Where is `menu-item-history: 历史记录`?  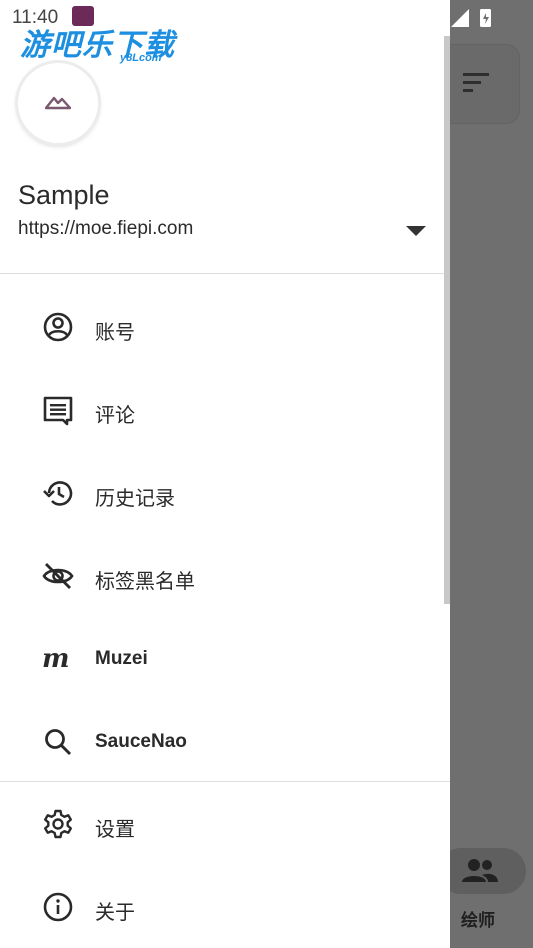 menu-item-history: 历史记录 is located at coordinates (225, 493).